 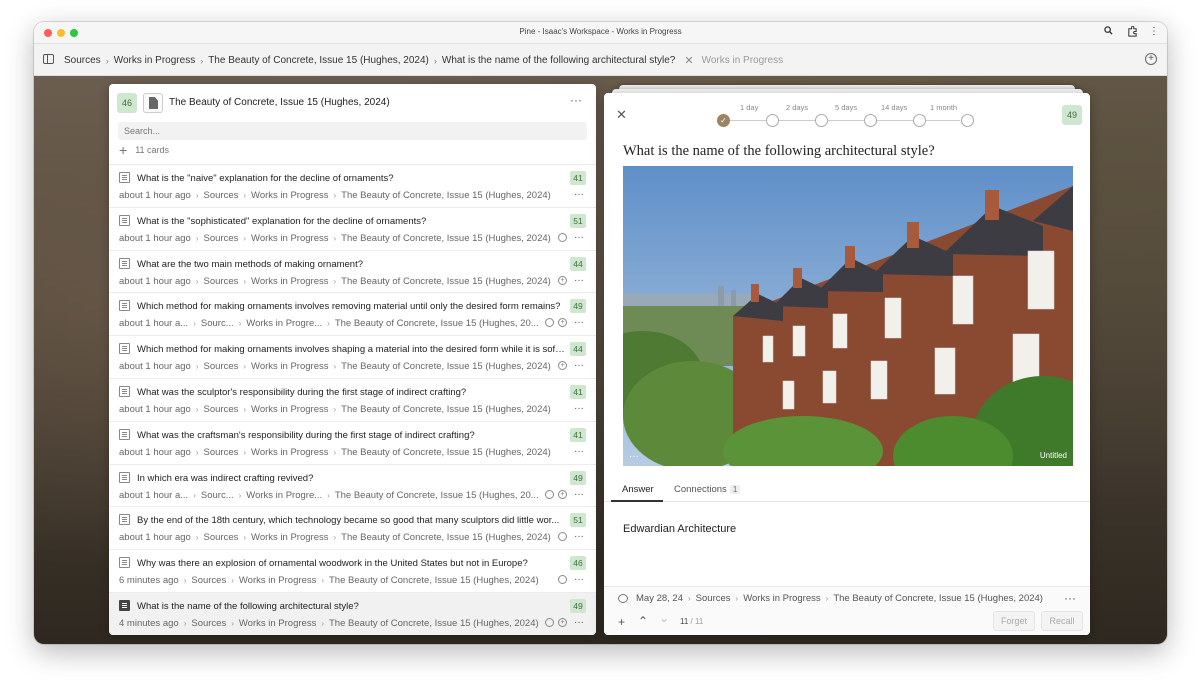 I want to click on chevron-up-icon: ⌃, so click(x=643, y=621).